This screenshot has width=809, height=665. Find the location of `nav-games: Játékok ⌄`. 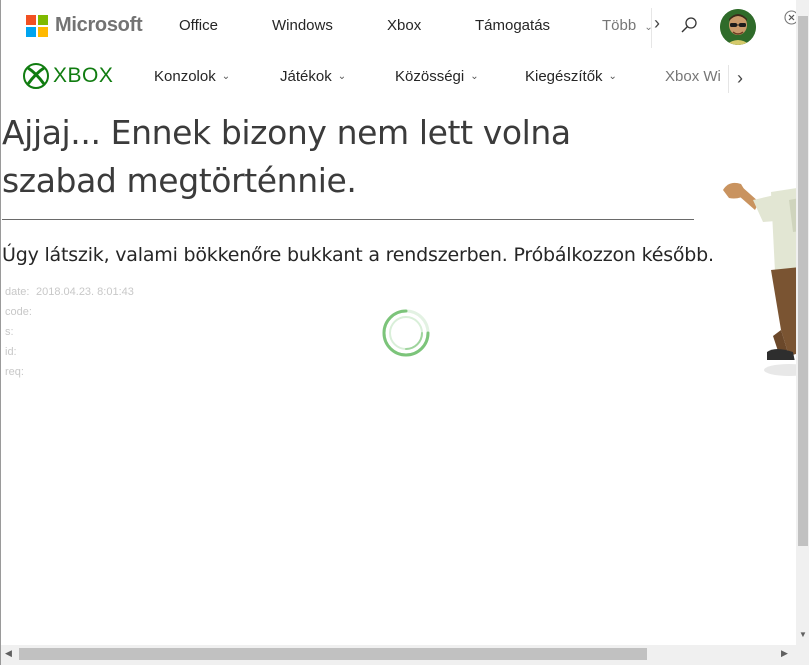

nav-games: Játékok ⌄ is located at coordinates (313, 76).